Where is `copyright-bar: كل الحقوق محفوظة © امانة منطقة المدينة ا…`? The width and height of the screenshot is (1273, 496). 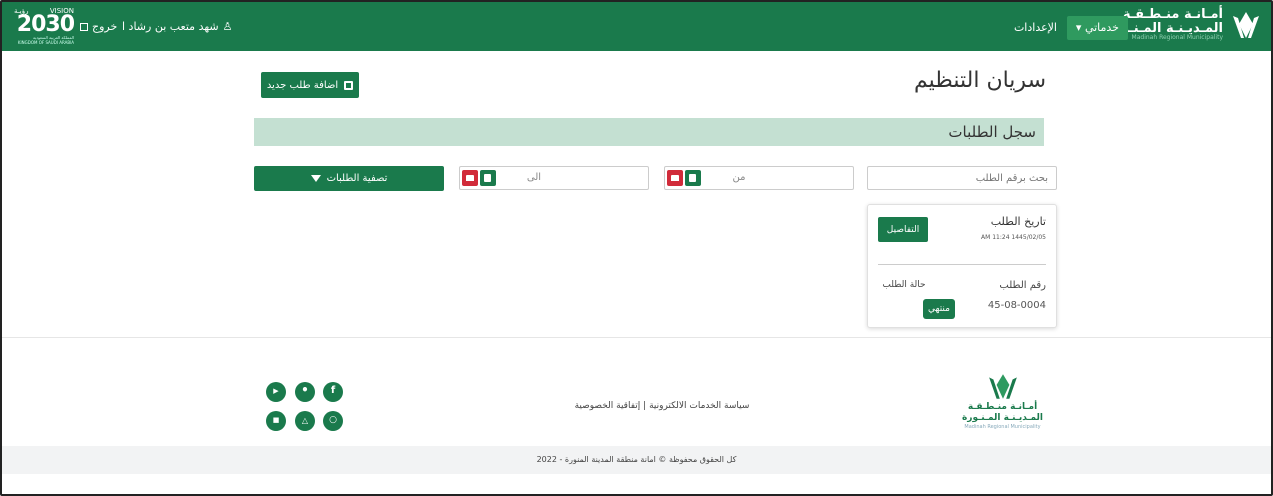
copyright-bar: كل الحقوق محفوظة © امانة منطقة المدينة ا… is located at coordinates (636, 460).